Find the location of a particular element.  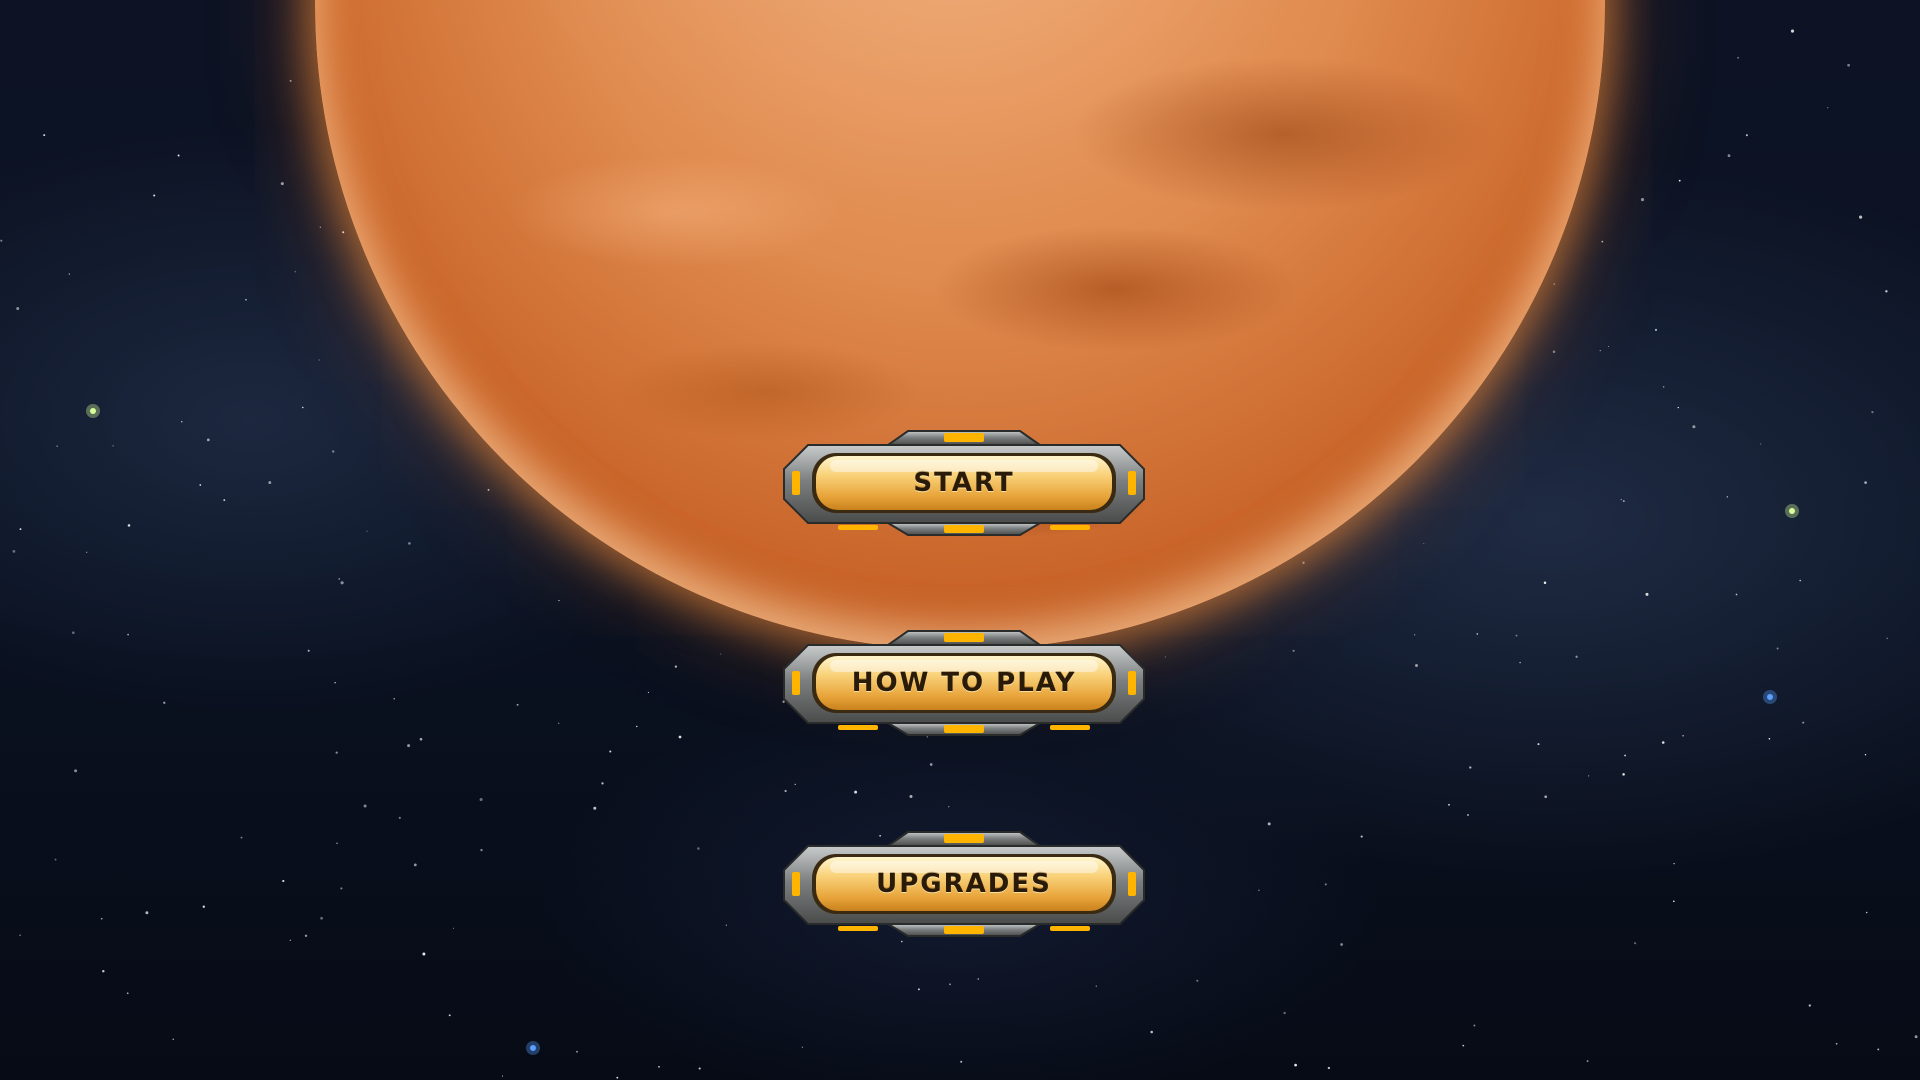

start-button: START is located at coordinates (964, 483).